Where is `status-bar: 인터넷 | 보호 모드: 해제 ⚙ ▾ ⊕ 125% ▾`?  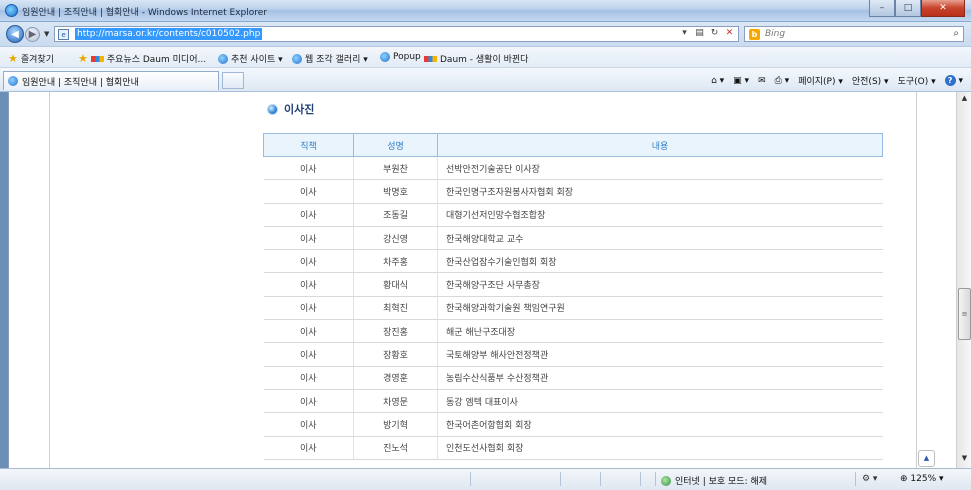
status-bar: 인터넷 | 보호 모드: 해제 ⚙ ▾ ⊕ 125% ▾ is located at coordinates (485, 479).